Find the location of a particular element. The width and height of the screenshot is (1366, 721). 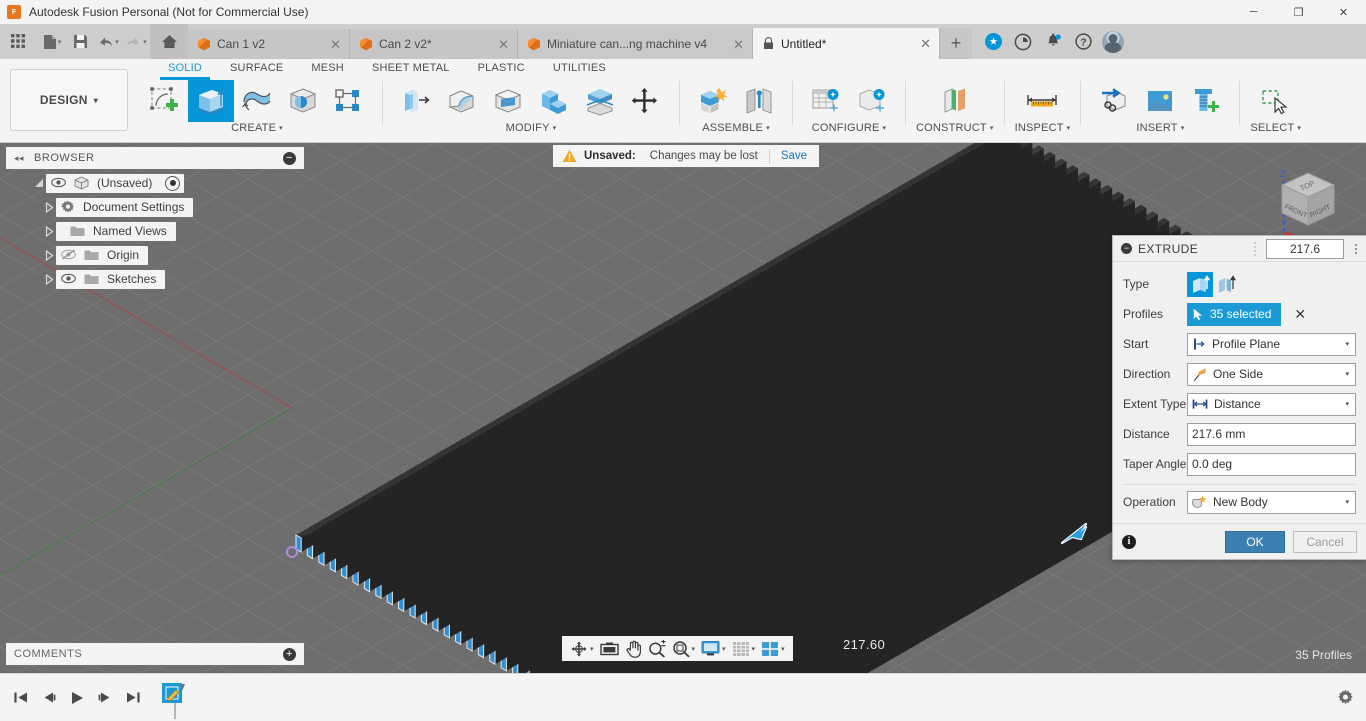

visibility-eye-icon is located at coordinates (68, 279).